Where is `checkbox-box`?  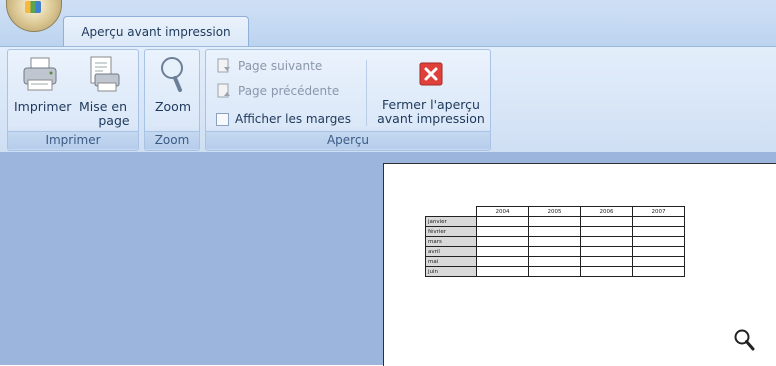
checkbox-box is located at coordinates (222, 119).